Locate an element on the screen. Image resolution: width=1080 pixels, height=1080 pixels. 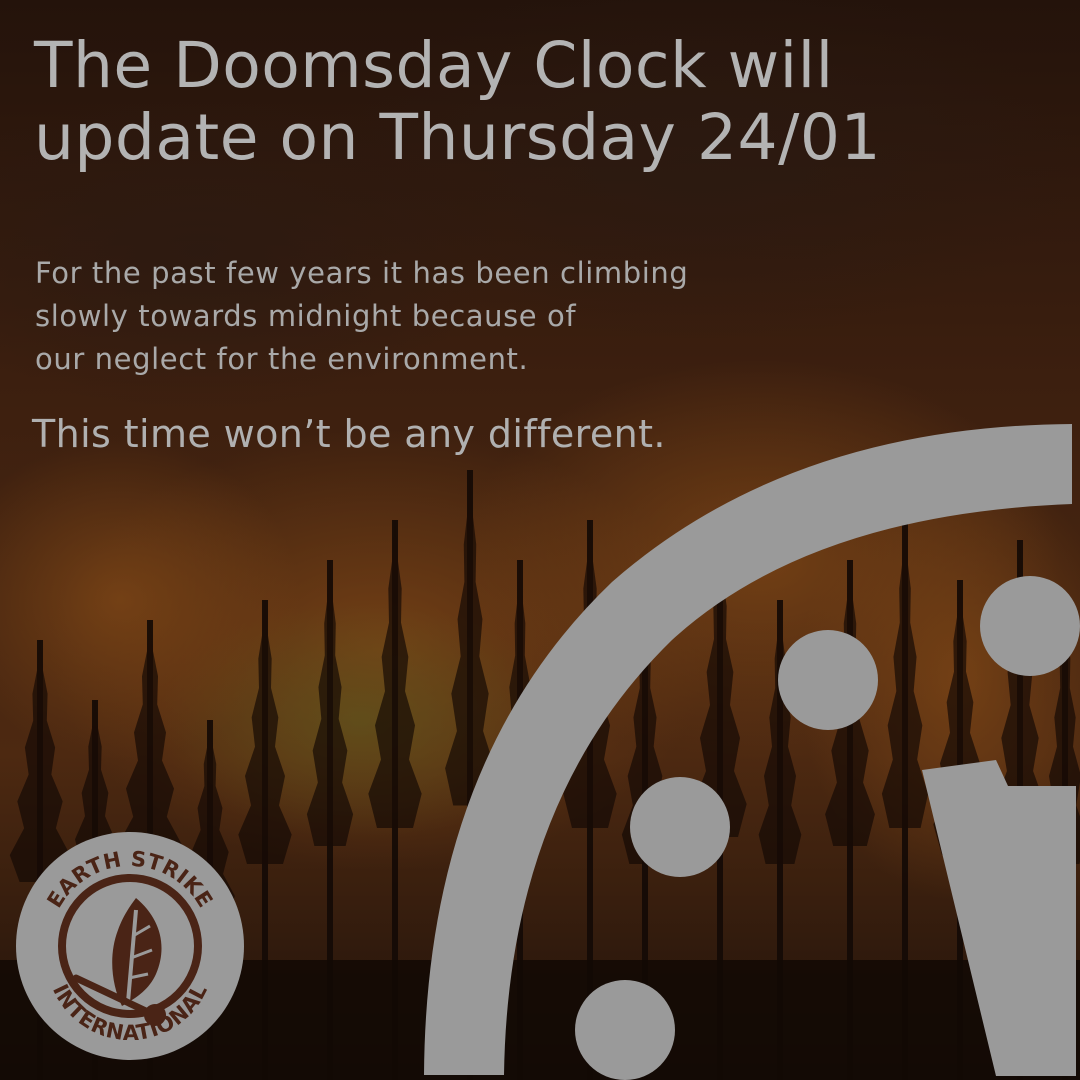
earth-strike-logo: EARTH STRIKE INTERNATIONAL is located at coordinates (130, 946).